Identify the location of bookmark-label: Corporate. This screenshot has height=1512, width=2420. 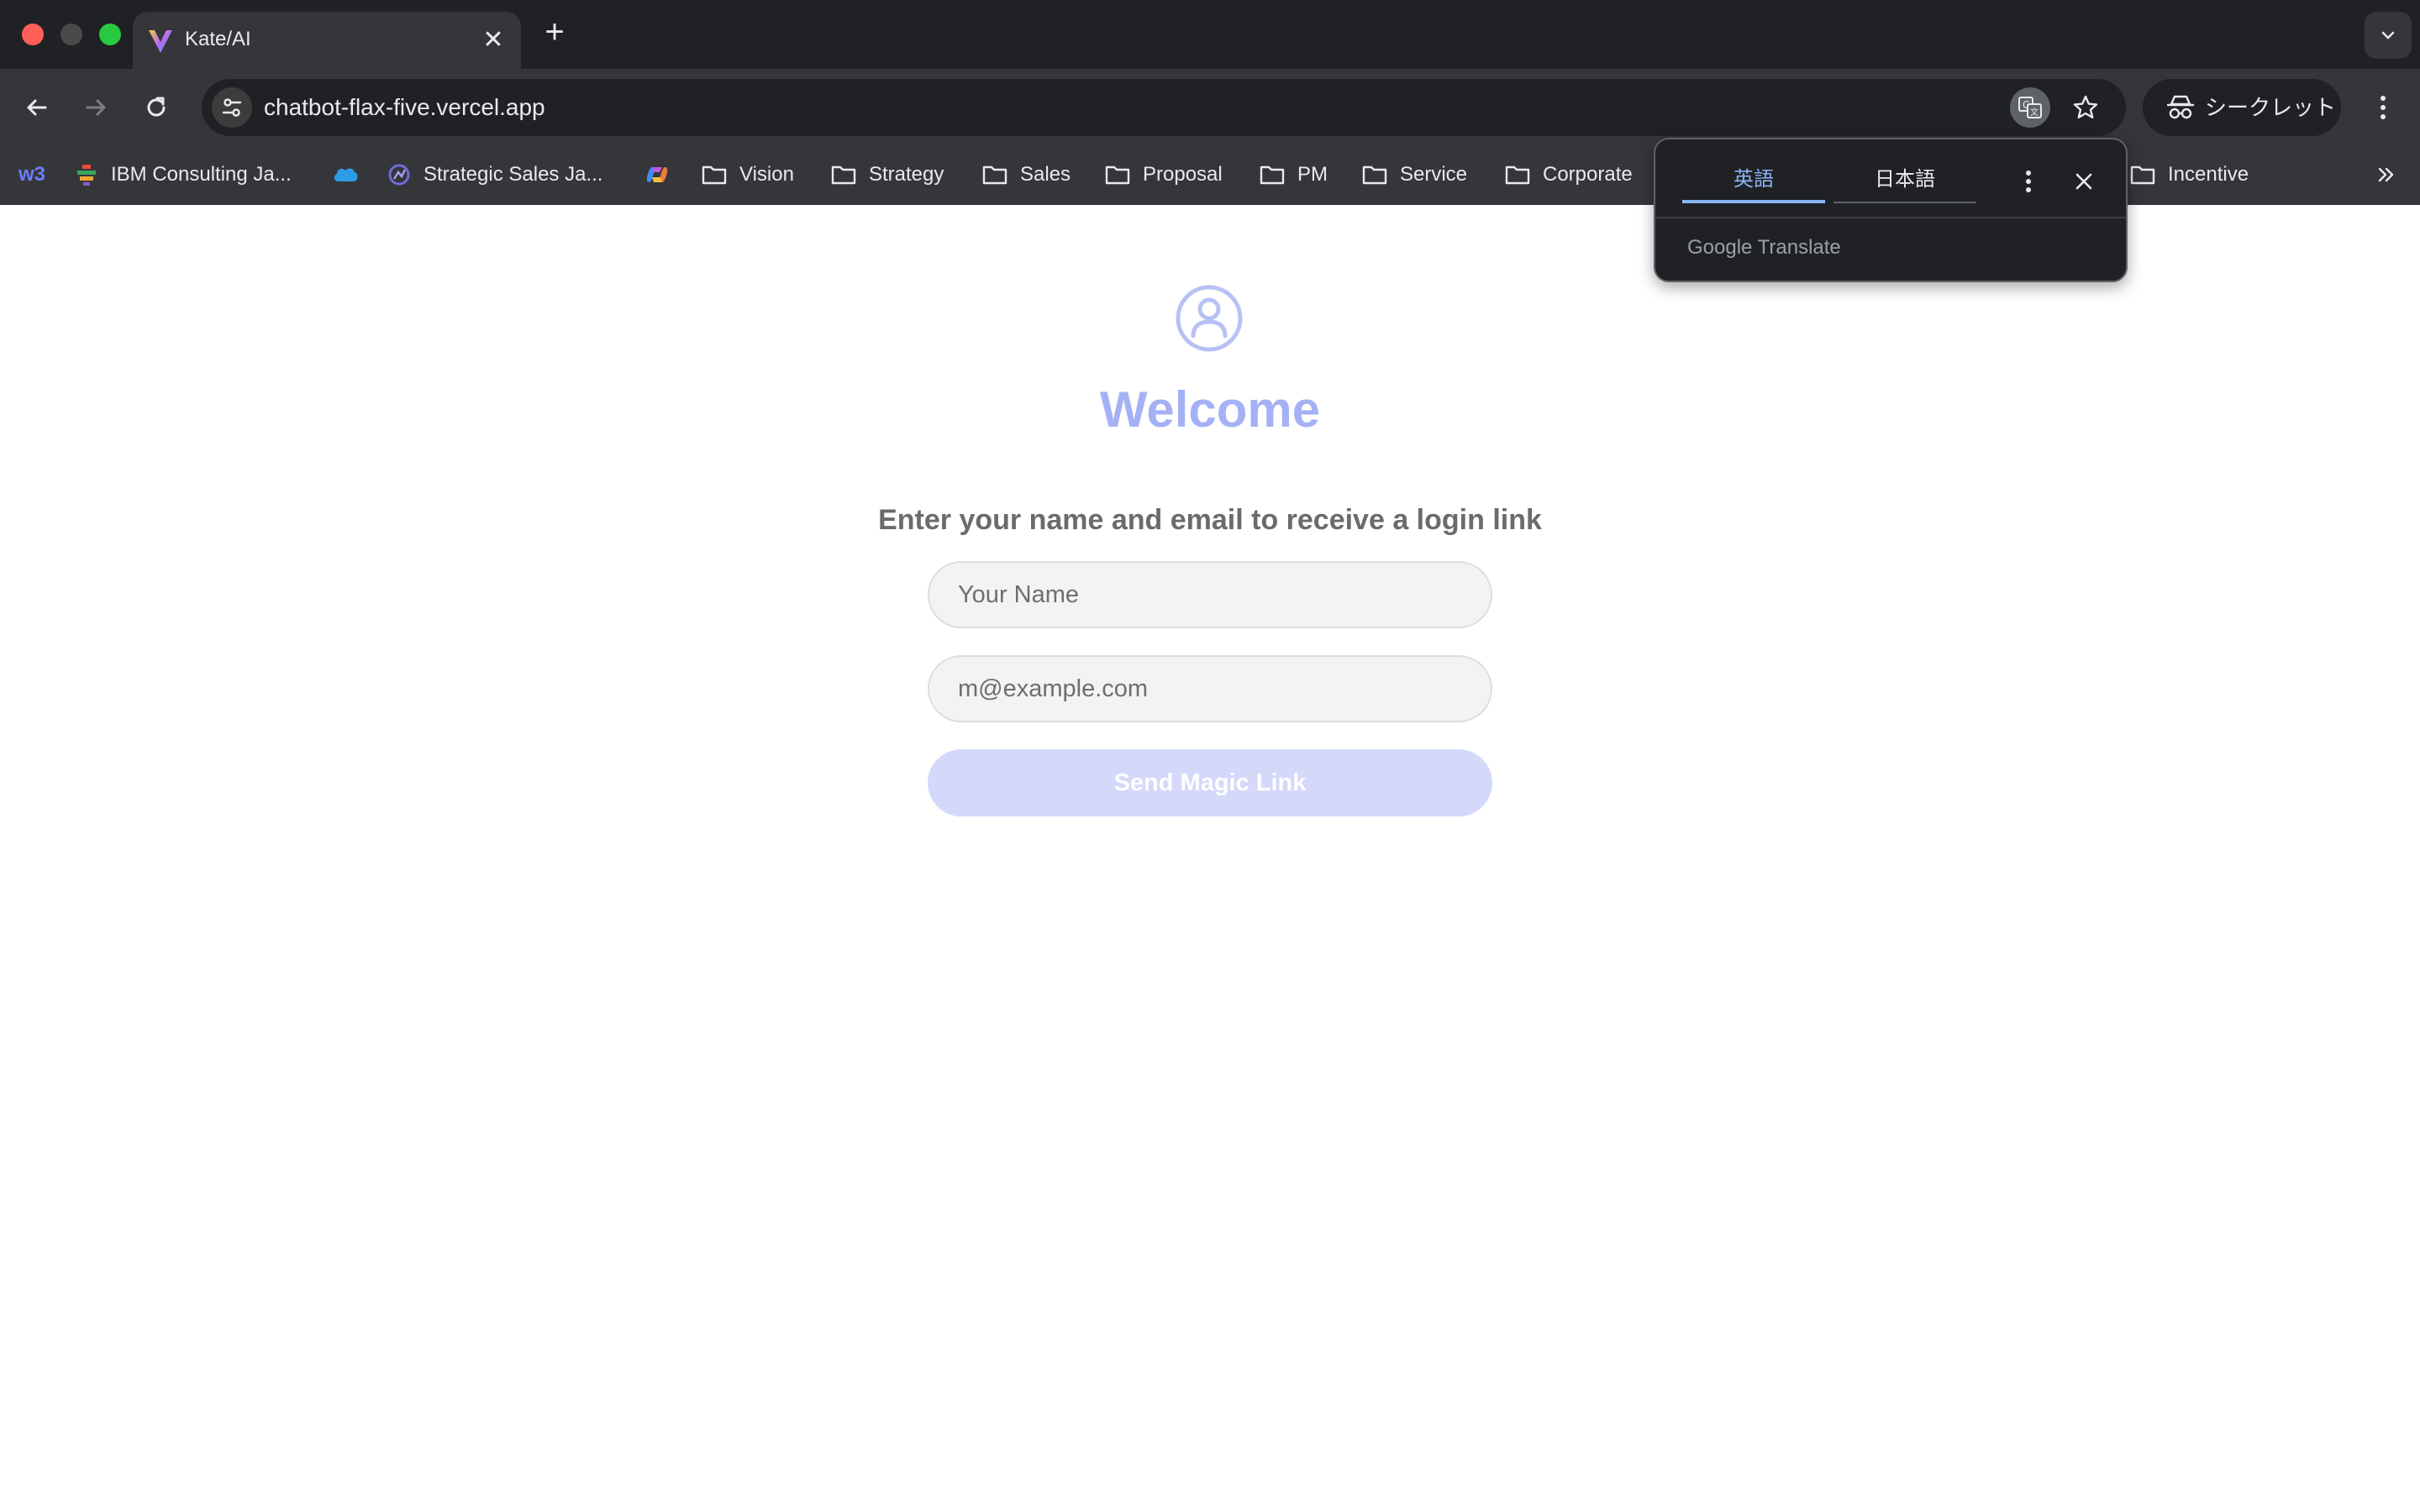
(1588, 174).